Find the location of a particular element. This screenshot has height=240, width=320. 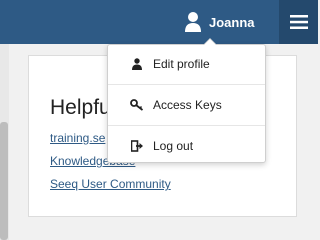

edit-profile-menu-item: Edit profile is located at coordinates (186, 64).